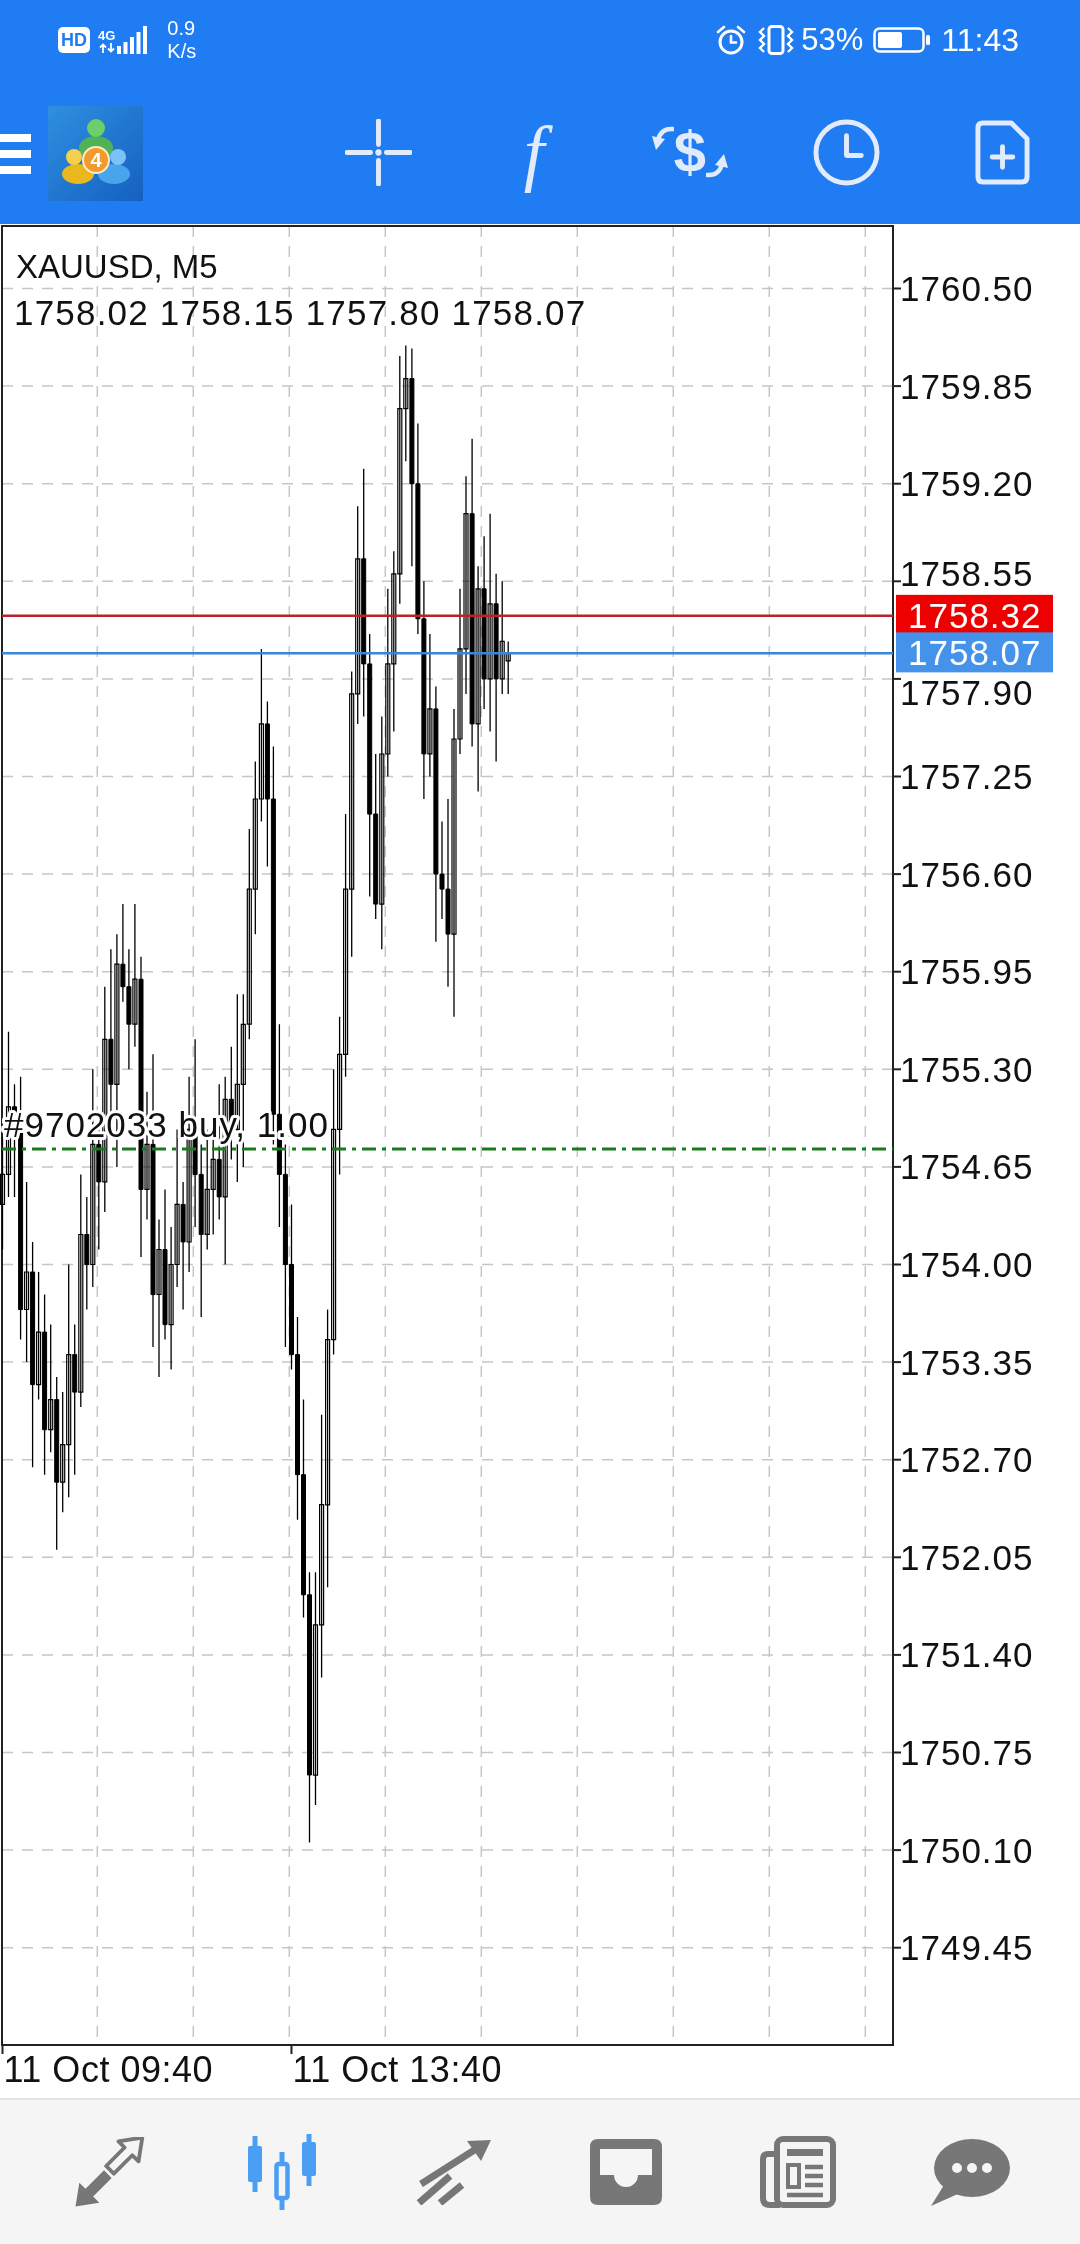 The image size is (1080, 2244). Describe the element at coordinates (967, 573) in the screenshot. I see `price-axis-label: 1758.55` at that location.